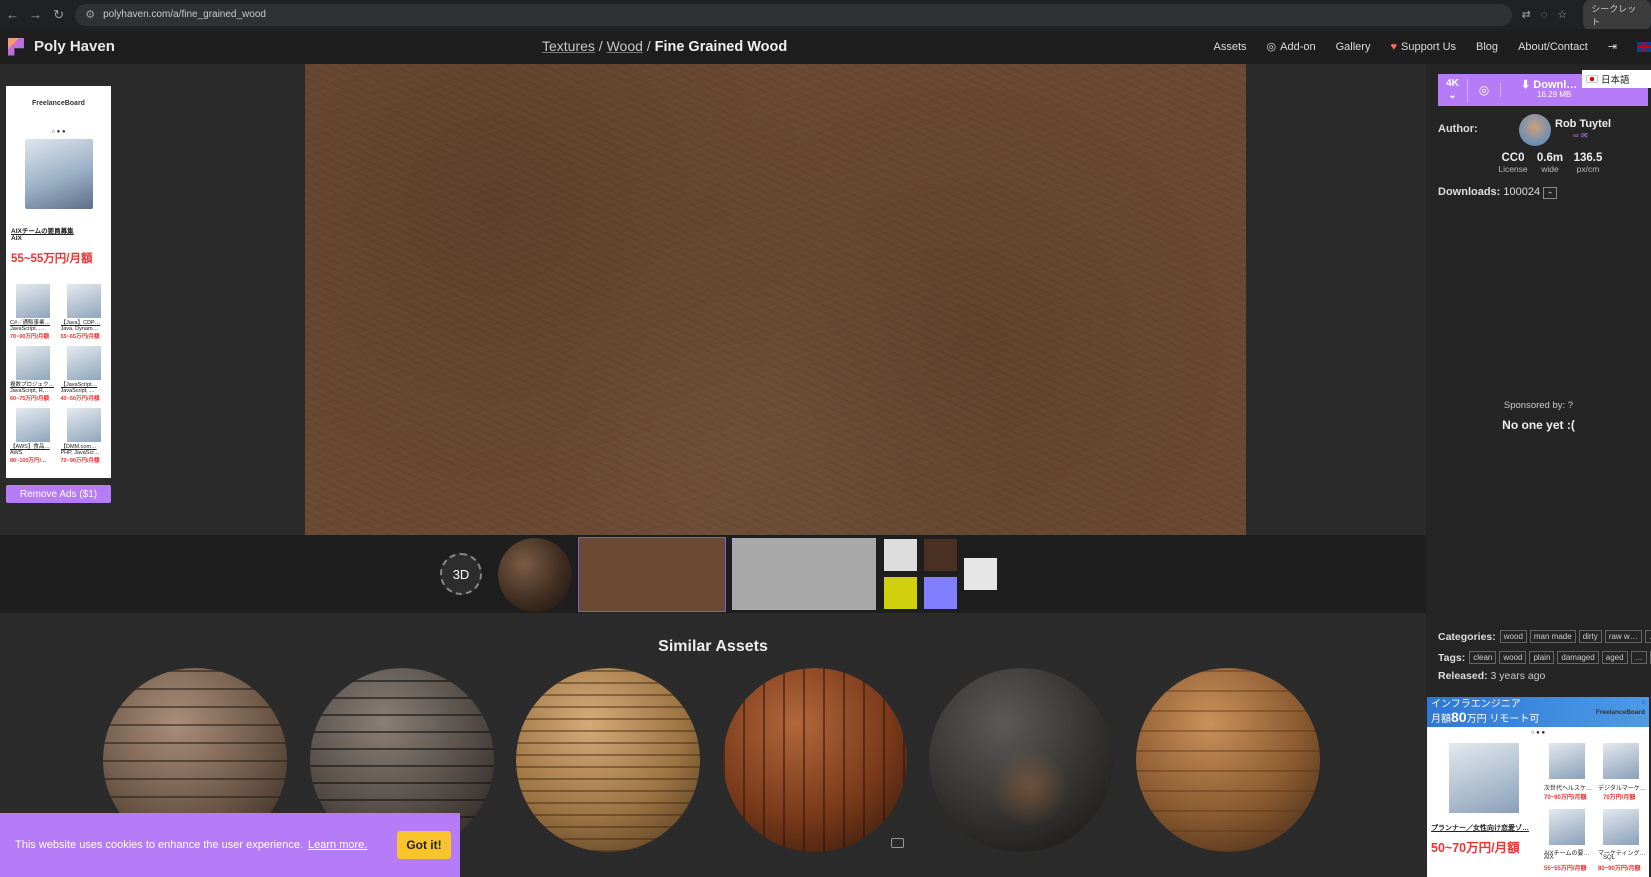 The image size is (1651, 877). I want to click on author-name: Rob Tuytel, so click(1583, 124).